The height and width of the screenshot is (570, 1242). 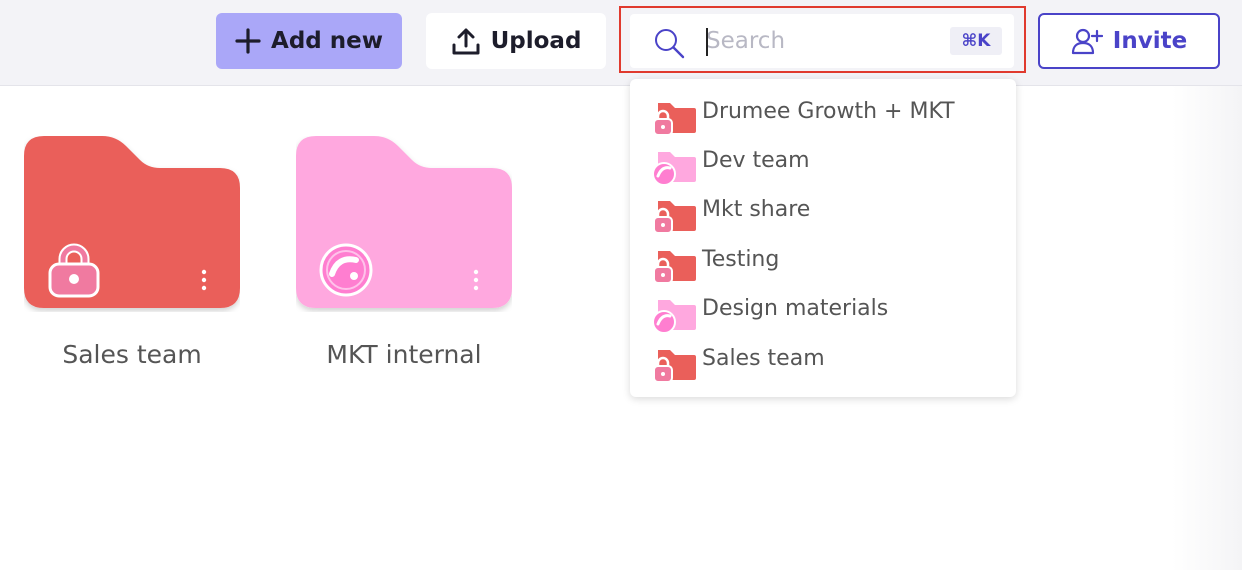 What do you see at coordinates (795, 308) in the screenshot?
I see `search-result-label: Design materials` at bounding box center [795, 308].